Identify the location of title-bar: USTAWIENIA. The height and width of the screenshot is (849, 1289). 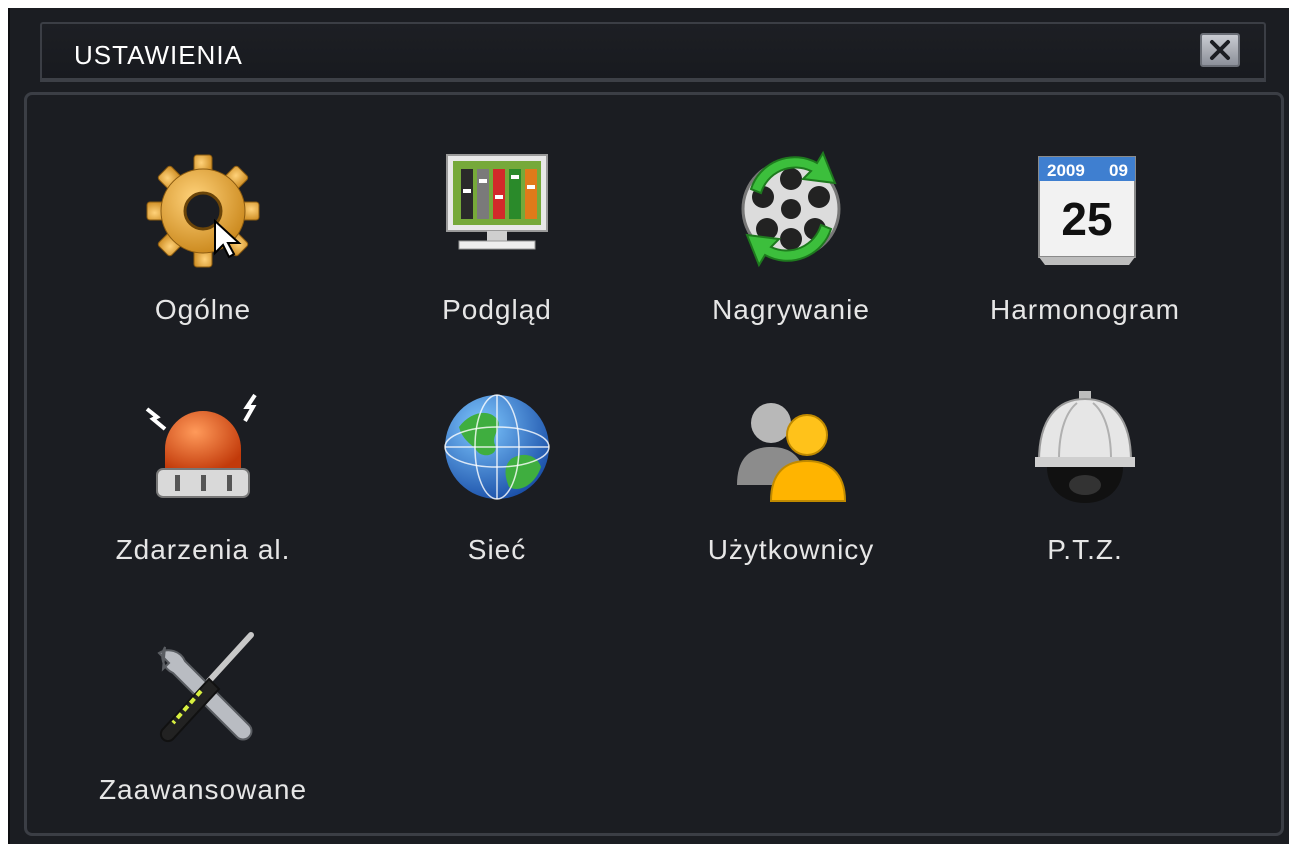
(653, 52).